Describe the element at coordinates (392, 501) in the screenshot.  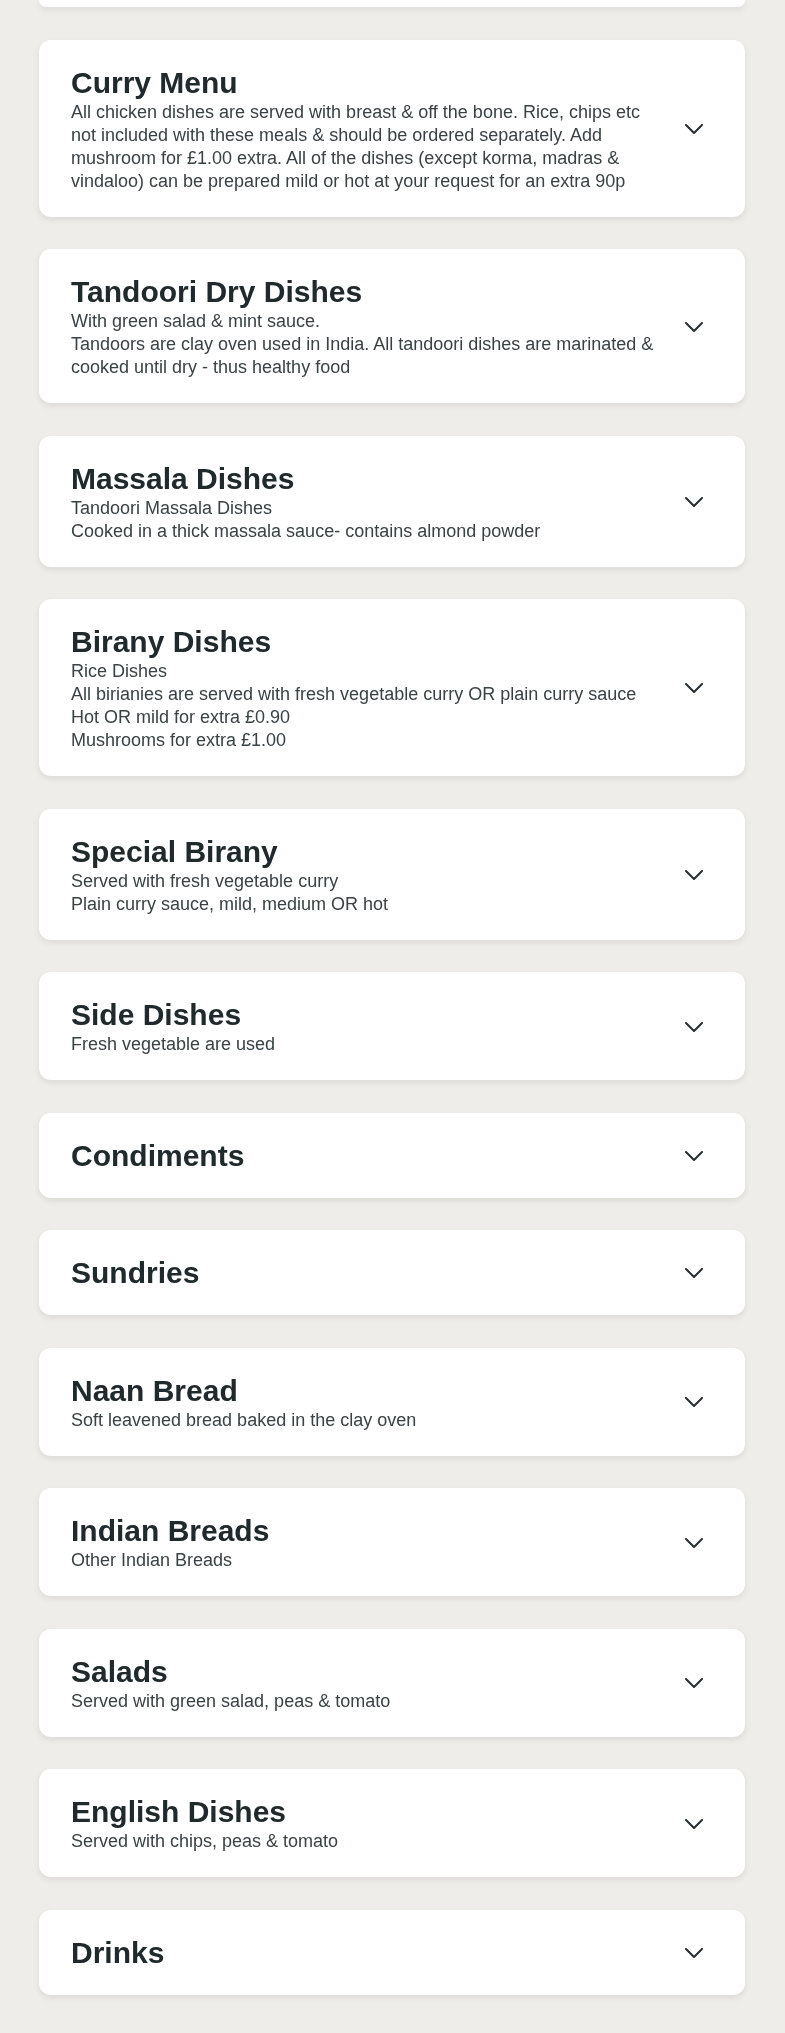
I see `category-card: Massala Dishes Tandoori Massala Dishes Cooked in a thick massala sauce- contains almond powder` at that location.